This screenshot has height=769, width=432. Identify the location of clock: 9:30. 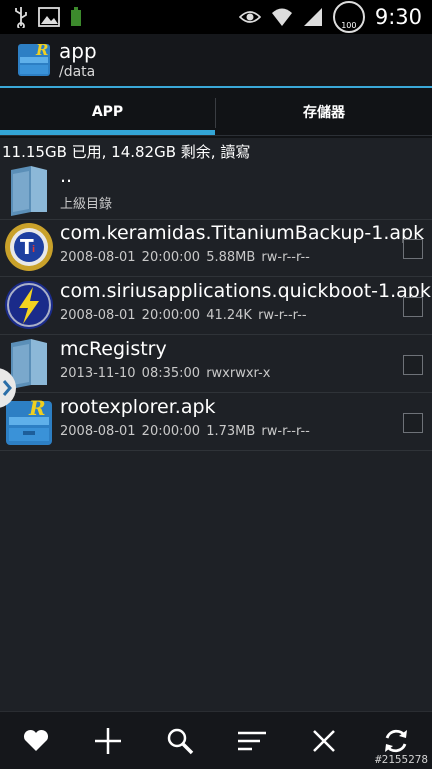
(398, 17).